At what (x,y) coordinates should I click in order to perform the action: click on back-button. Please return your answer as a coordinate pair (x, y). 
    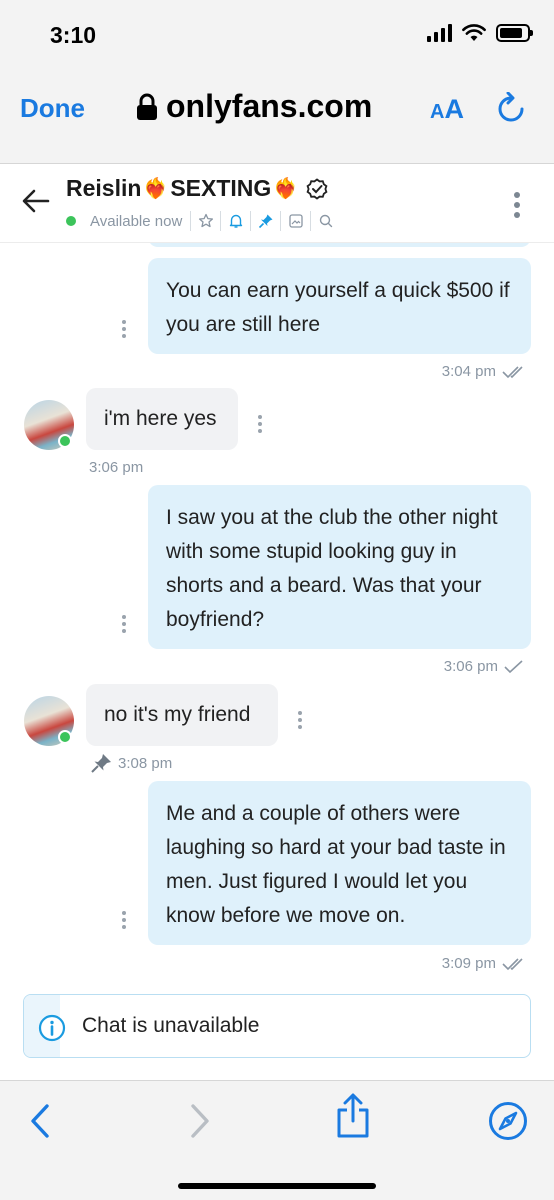
    Looking at the image, I should click on (36, 203).